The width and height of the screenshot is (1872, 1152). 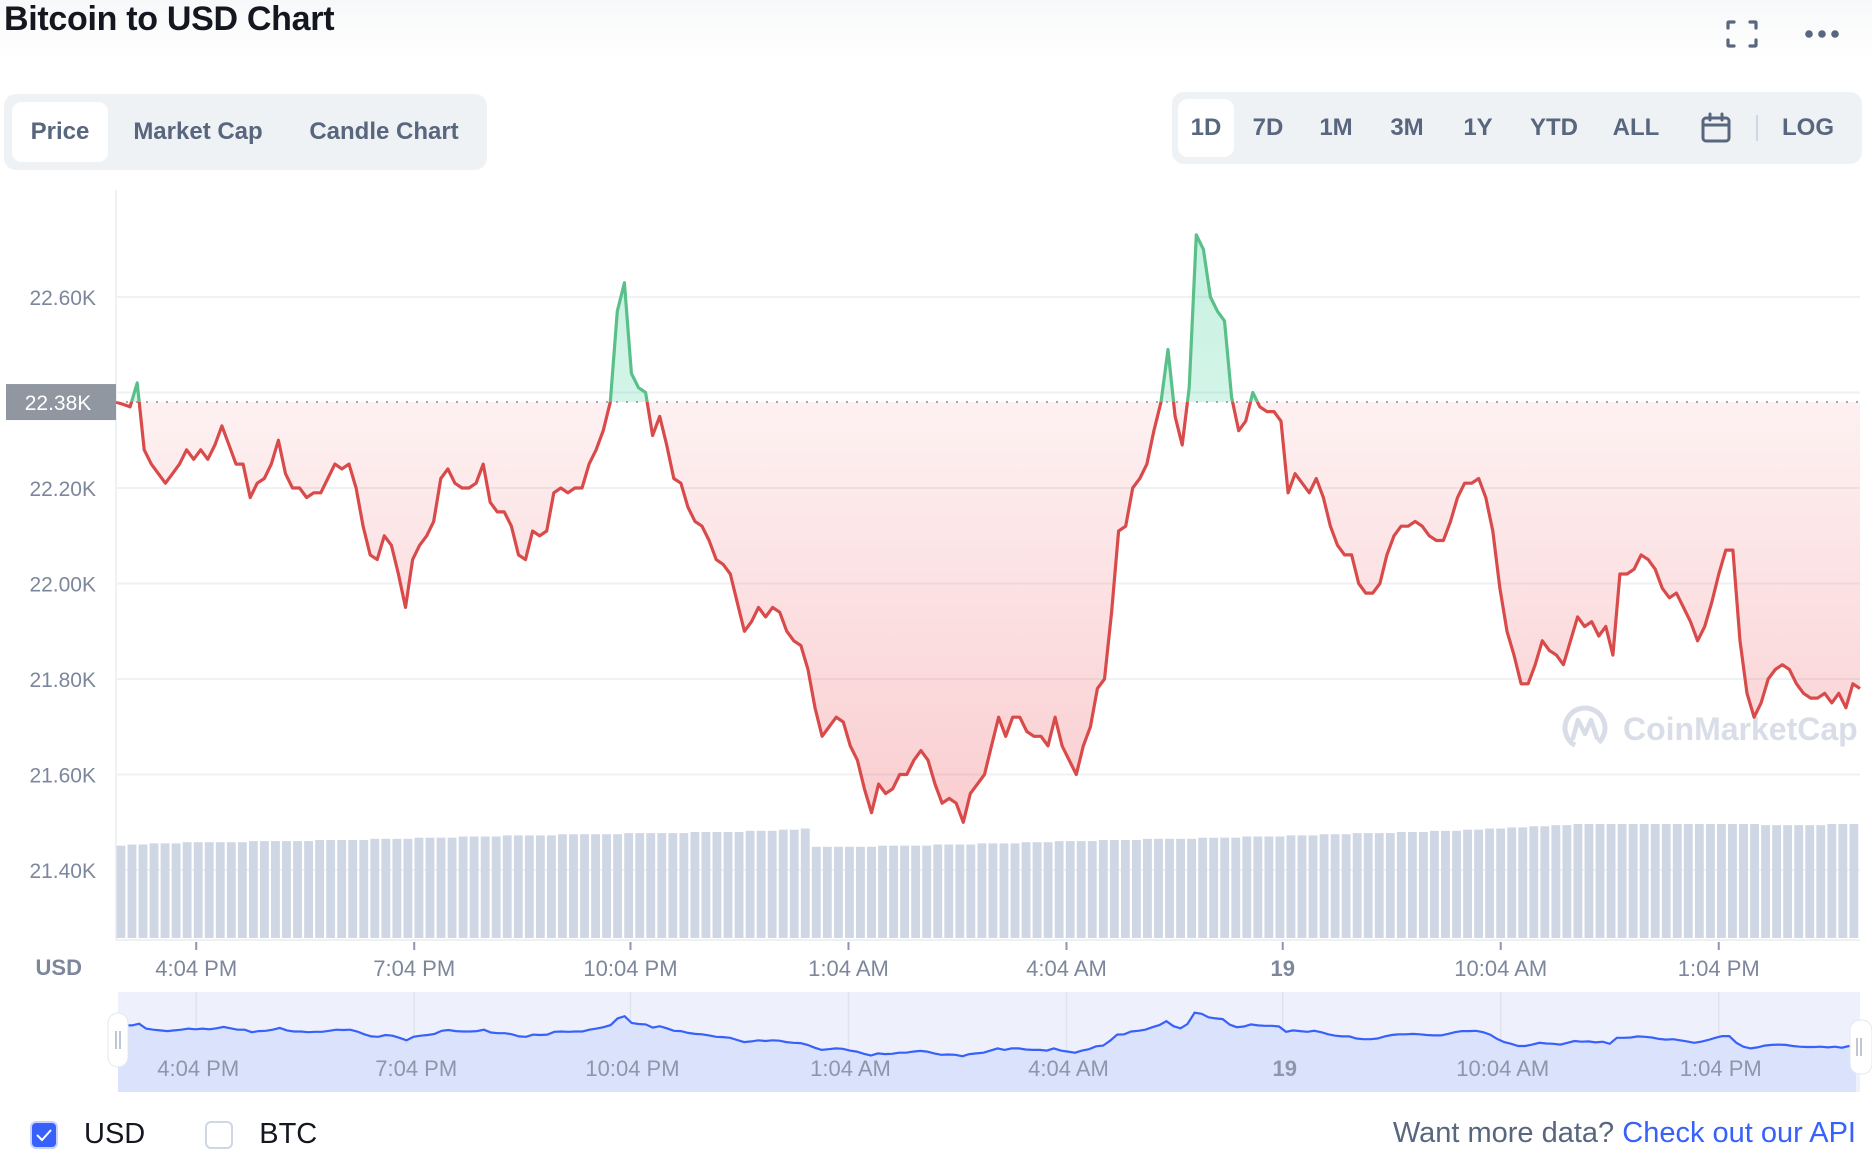 I want to click on api-promo: Want more data? Check out our API, so click(x=1624, y=1133).